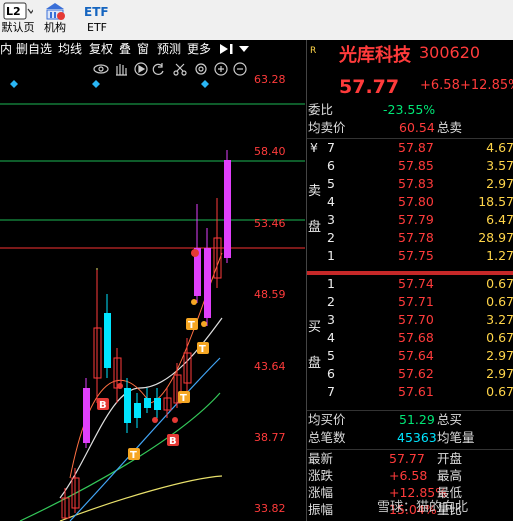  I want to click on total-vol-row: 总笔数 45363 均笔量, so click(410, 438).